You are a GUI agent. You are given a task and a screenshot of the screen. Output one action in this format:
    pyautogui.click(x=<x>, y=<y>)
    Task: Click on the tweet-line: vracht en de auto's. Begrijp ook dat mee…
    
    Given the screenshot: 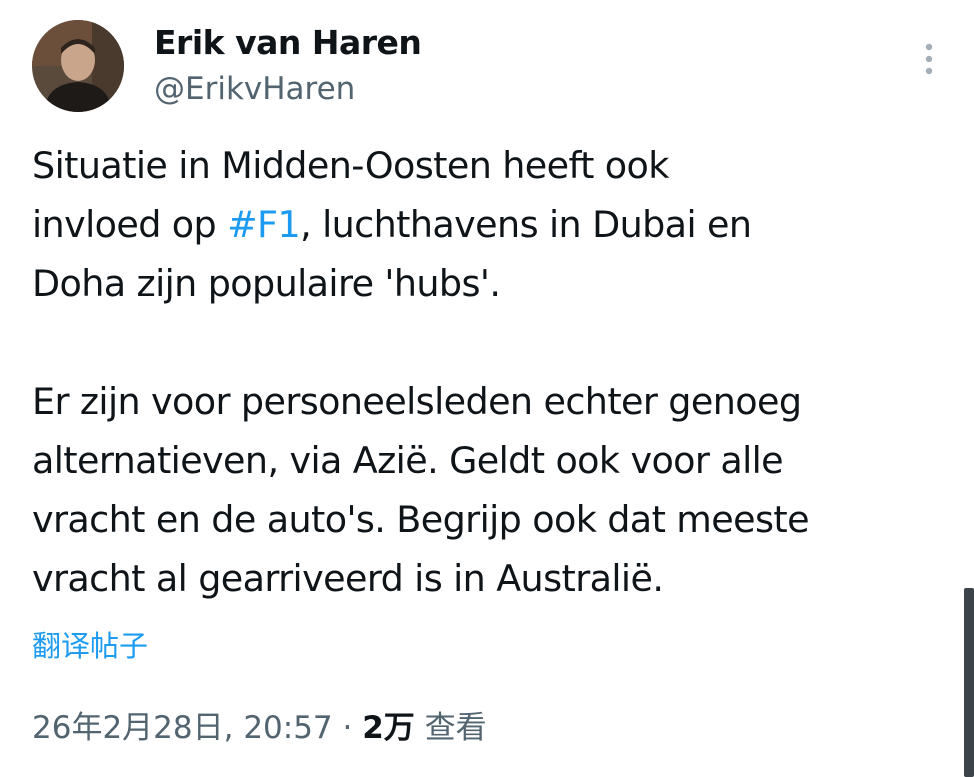 What is the action you would take?
    pyautogui.click(x=421, y=519)
    